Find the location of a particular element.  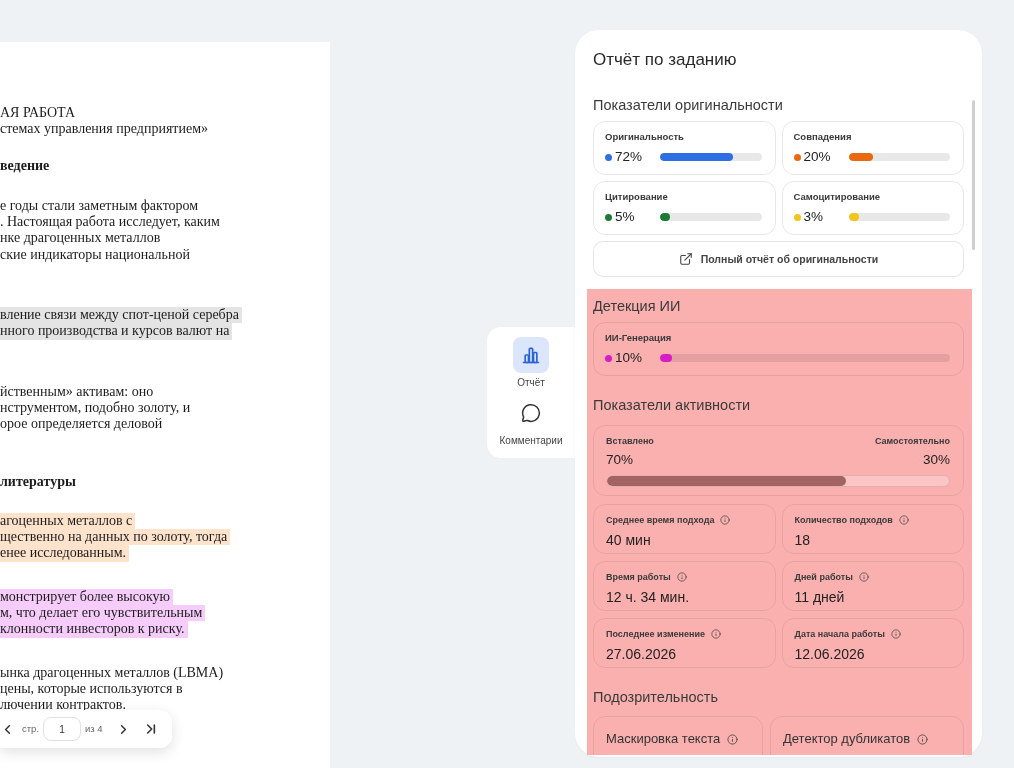

external-link-icon is located at coordinates (685, 259).